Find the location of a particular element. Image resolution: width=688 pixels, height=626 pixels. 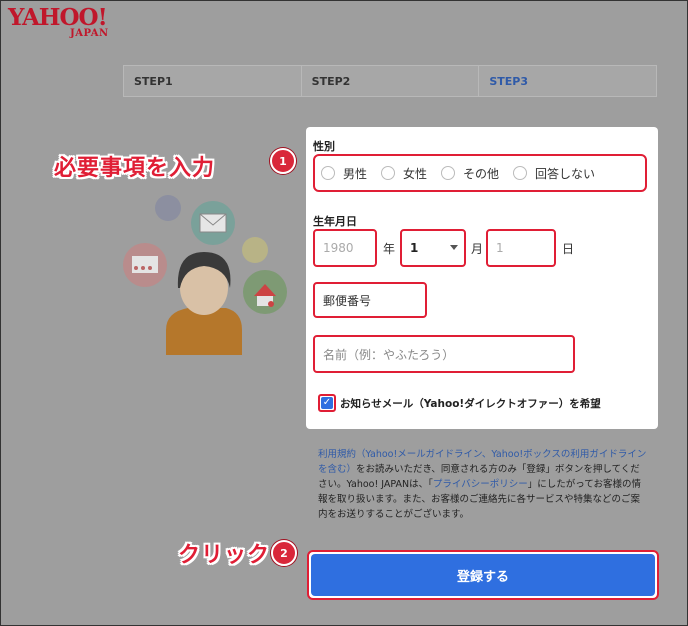

newsletter-option: ✓ お知らせメール（Yahoo!ダイレクトオファー）を希望 is located at coordinates (459, 403).